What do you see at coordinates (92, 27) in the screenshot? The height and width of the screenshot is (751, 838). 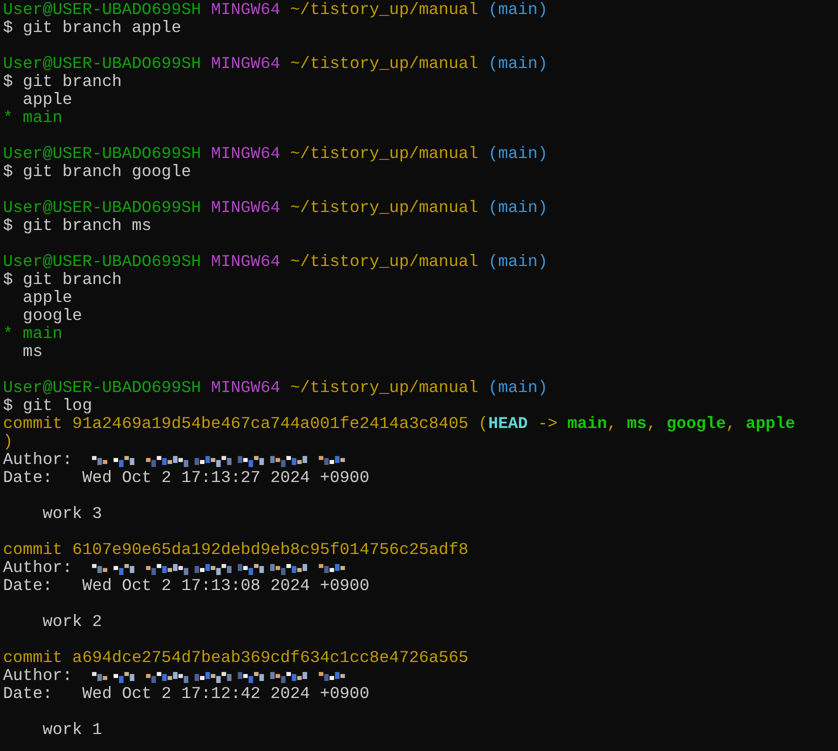 I see `terminal-text: $ git branch apple` at bounding box center [92, 27].